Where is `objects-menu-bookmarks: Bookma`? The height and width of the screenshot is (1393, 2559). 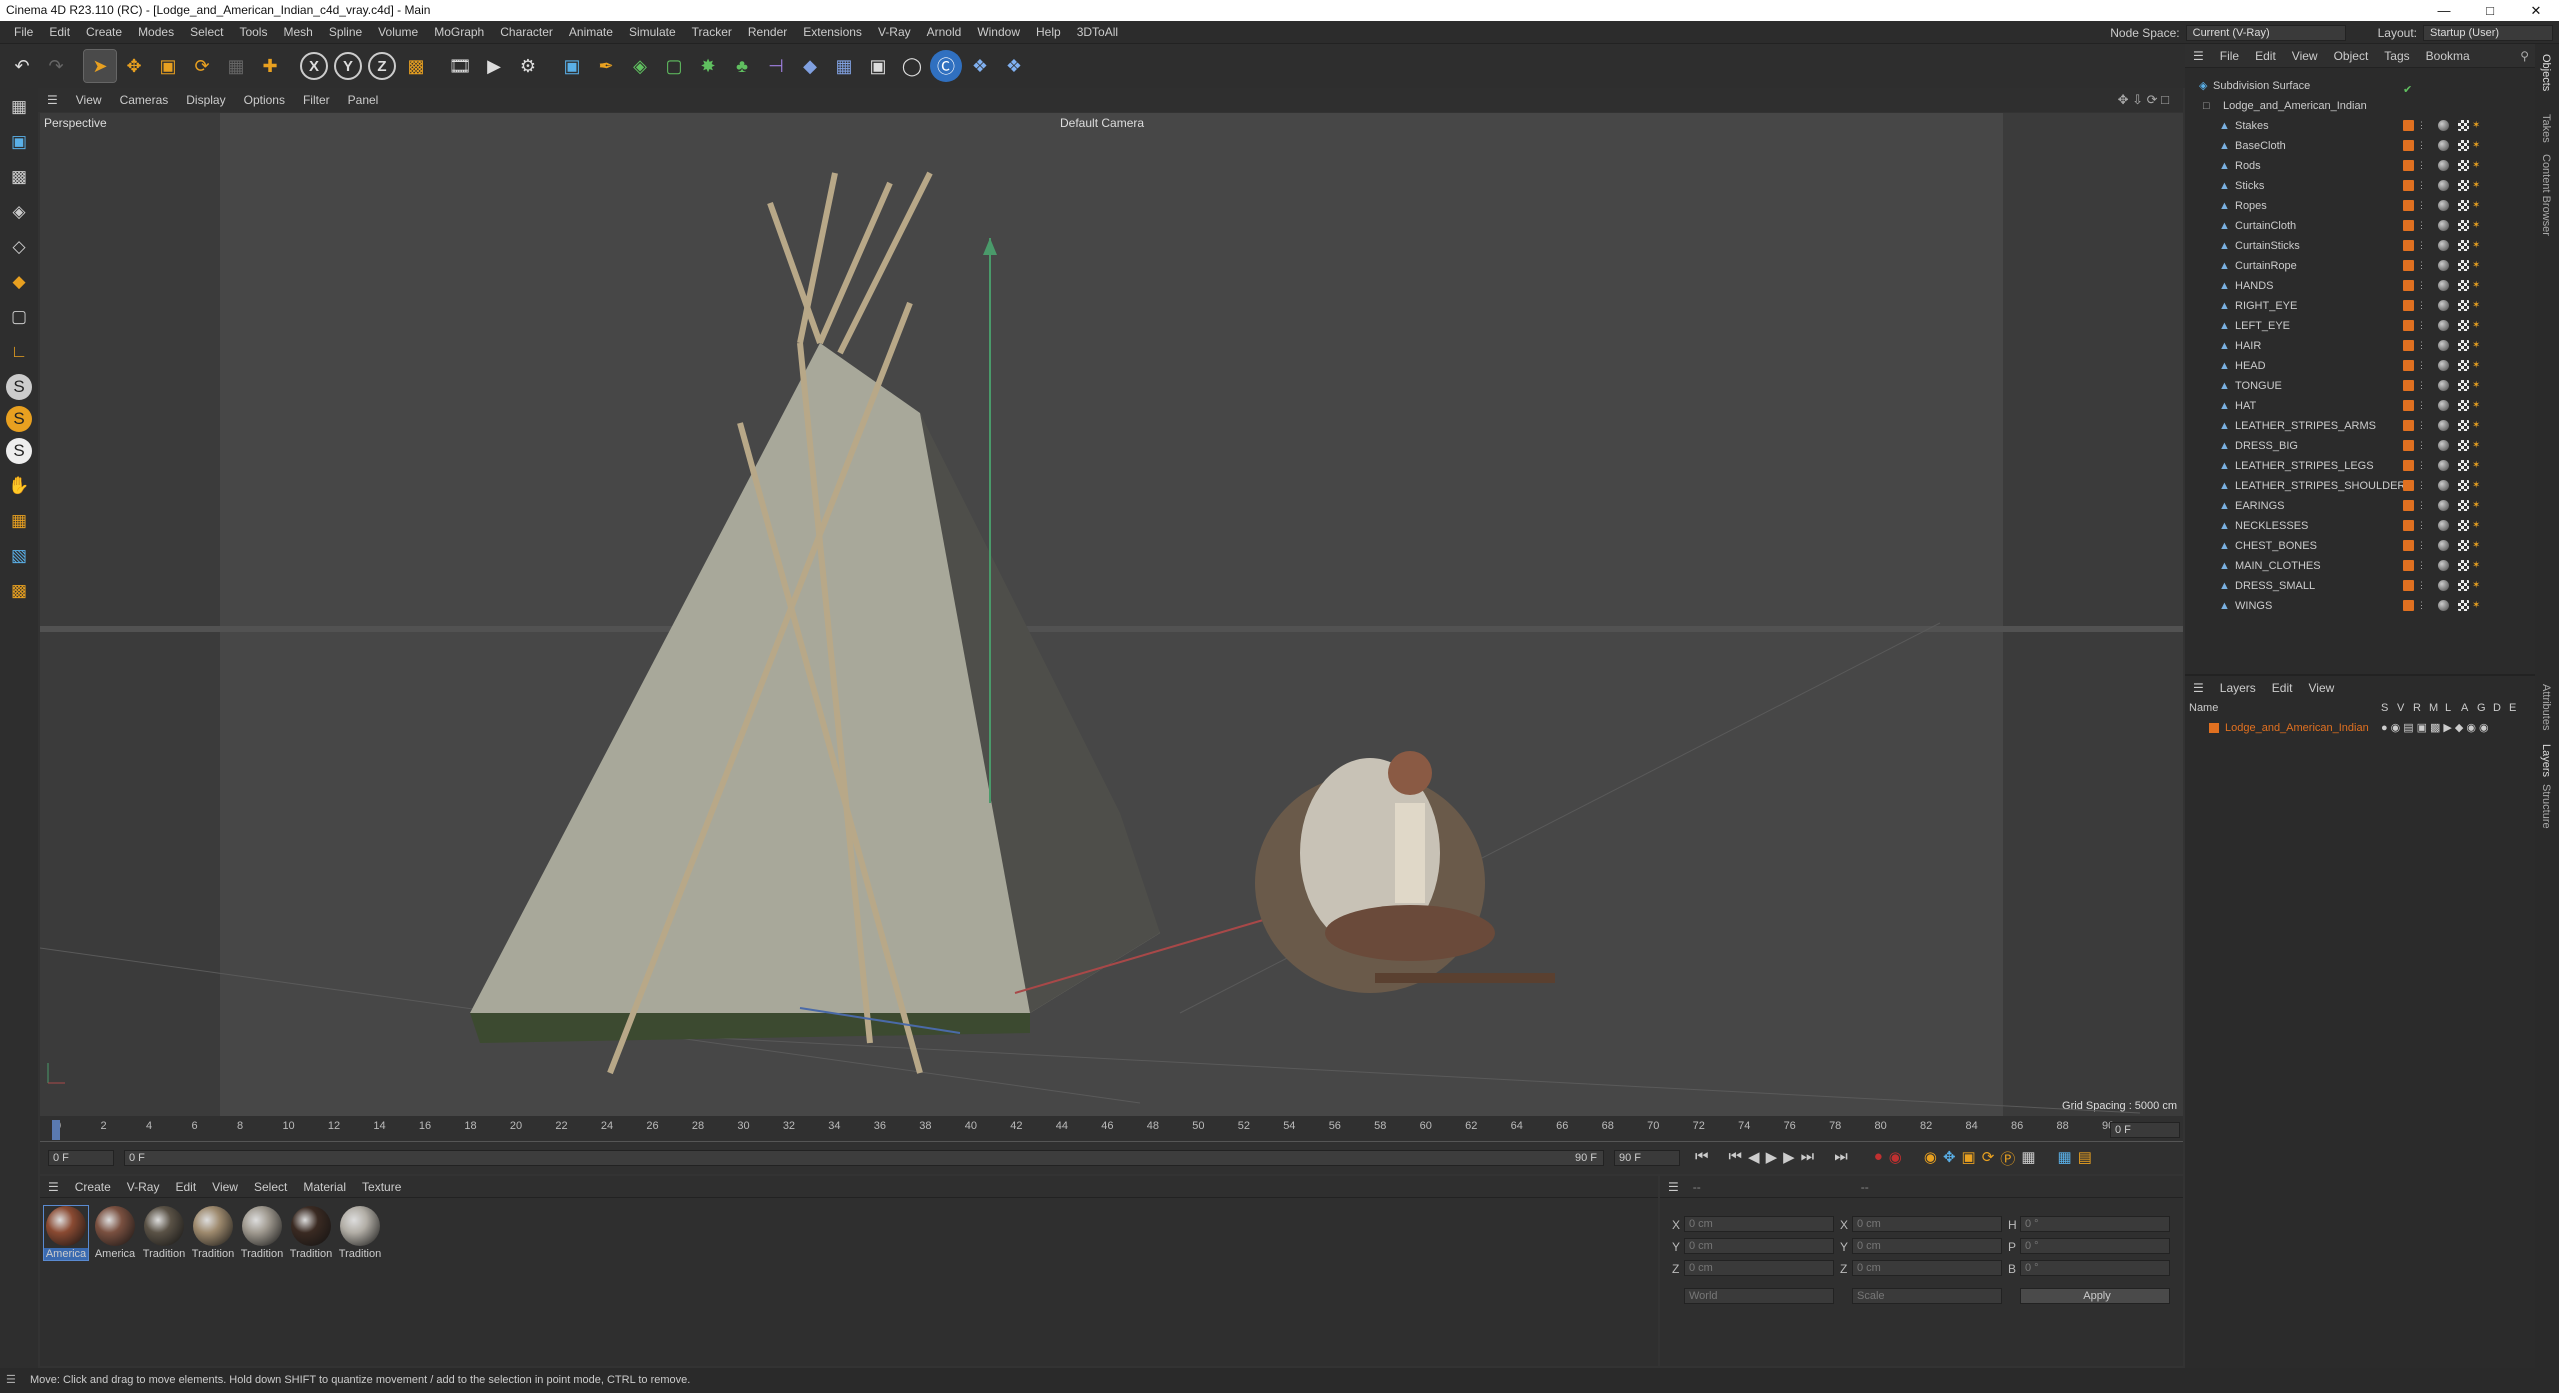 objects-menu-bookmarks: Bookma is located at coordinates (2448, 56).